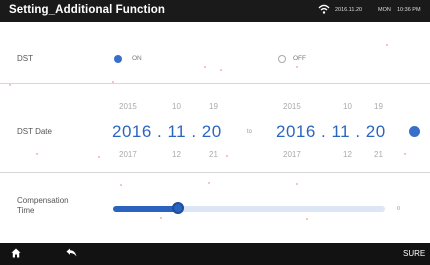 The width and height of the screenshot is (430, 265). Describe the element at coordinates (213, 106) in the screenshot. I see `start-day-prev: 19` at that location.